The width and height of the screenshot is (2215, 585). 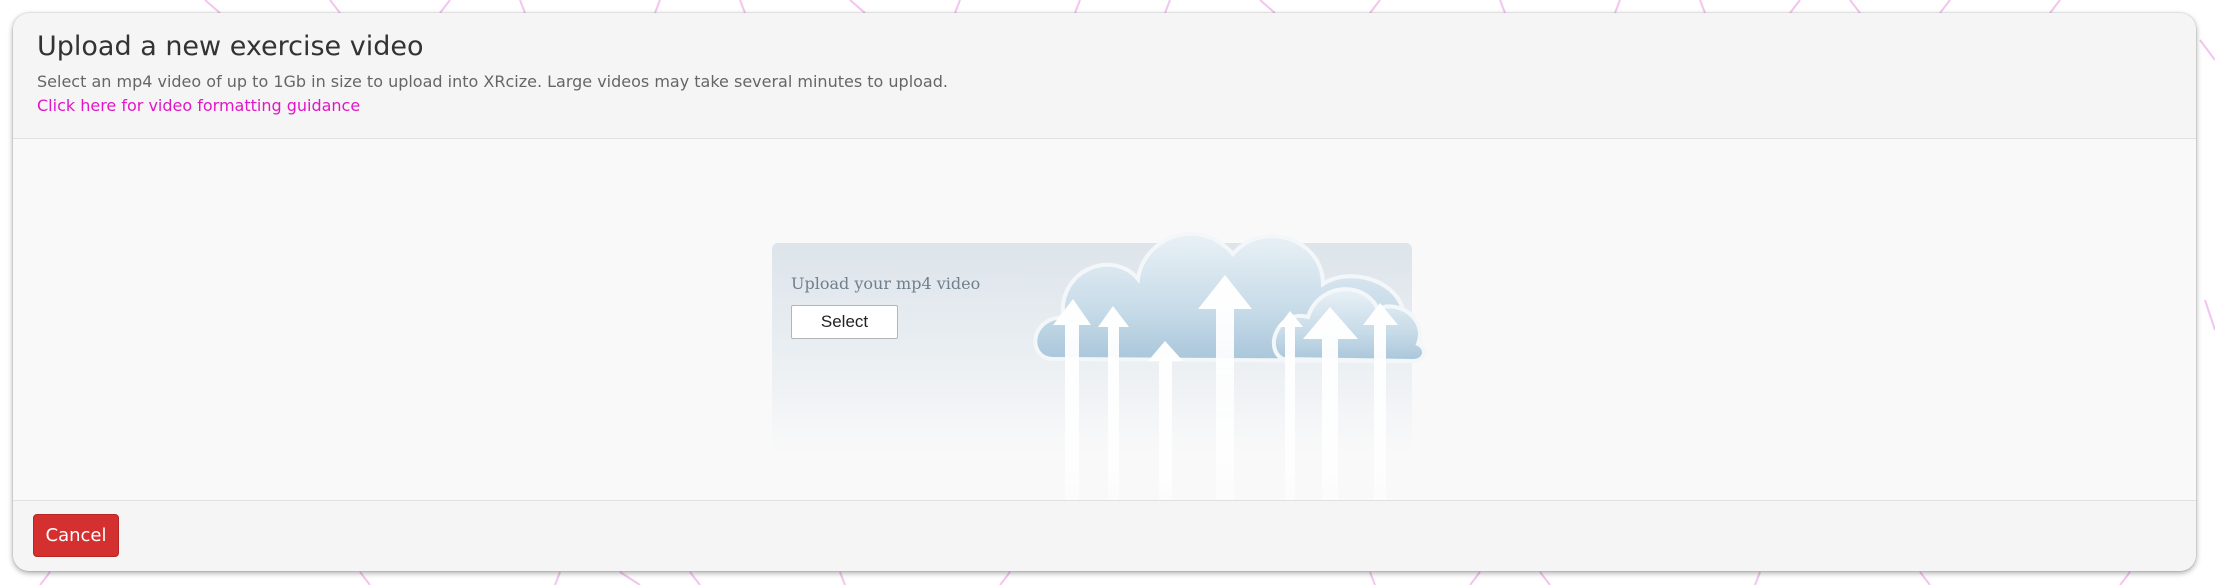 What do you see at coordinates (844, 322) in the screenshot?
I see `select-file-button: Select` at bounding box center [844, 322].